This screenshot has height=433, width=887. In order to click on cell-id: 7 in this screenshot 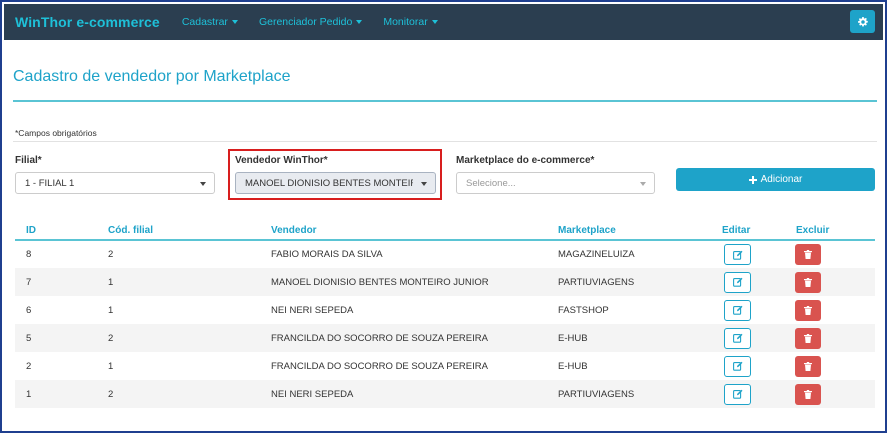, I will do `click(29, 282)`.